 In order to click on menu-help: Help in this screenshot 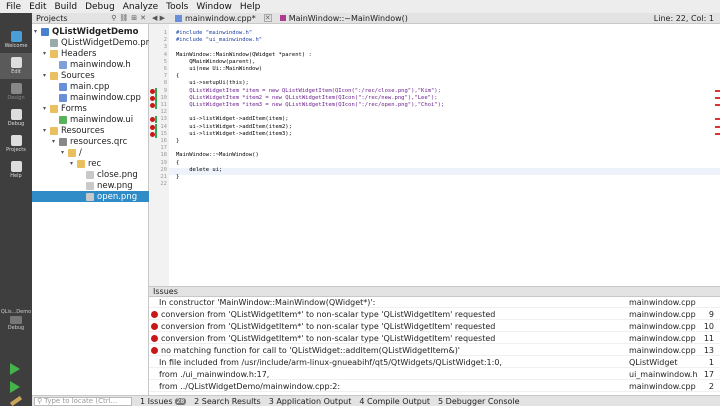, I will do `click(250, 7)`.